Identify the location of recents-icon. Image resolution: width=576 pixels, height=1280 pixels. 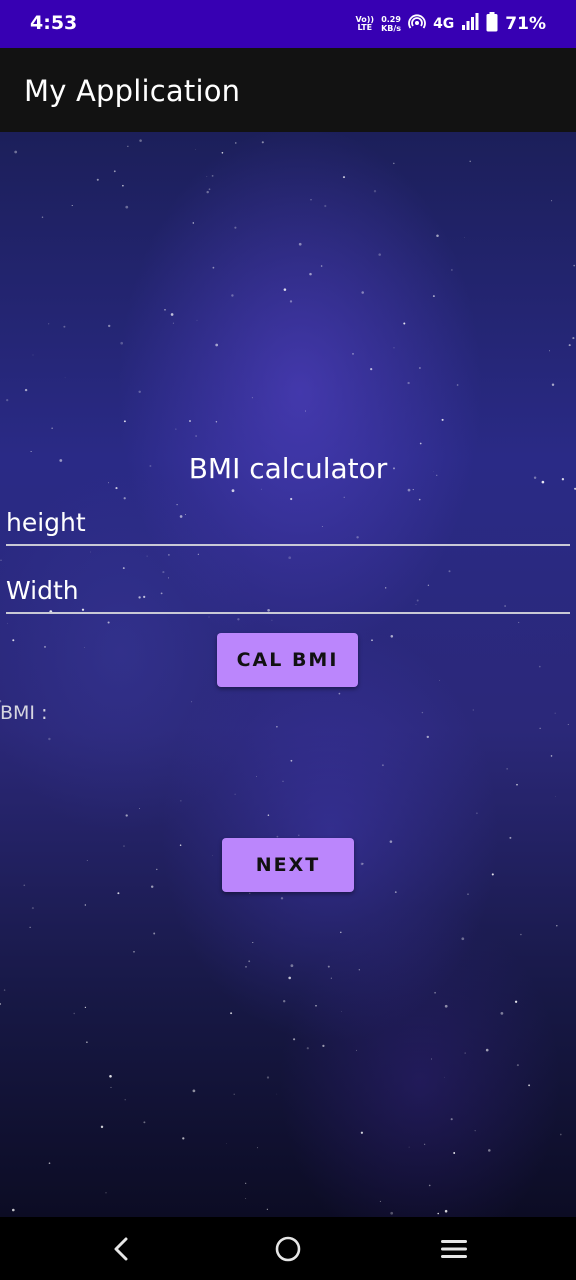
(454, 1249).